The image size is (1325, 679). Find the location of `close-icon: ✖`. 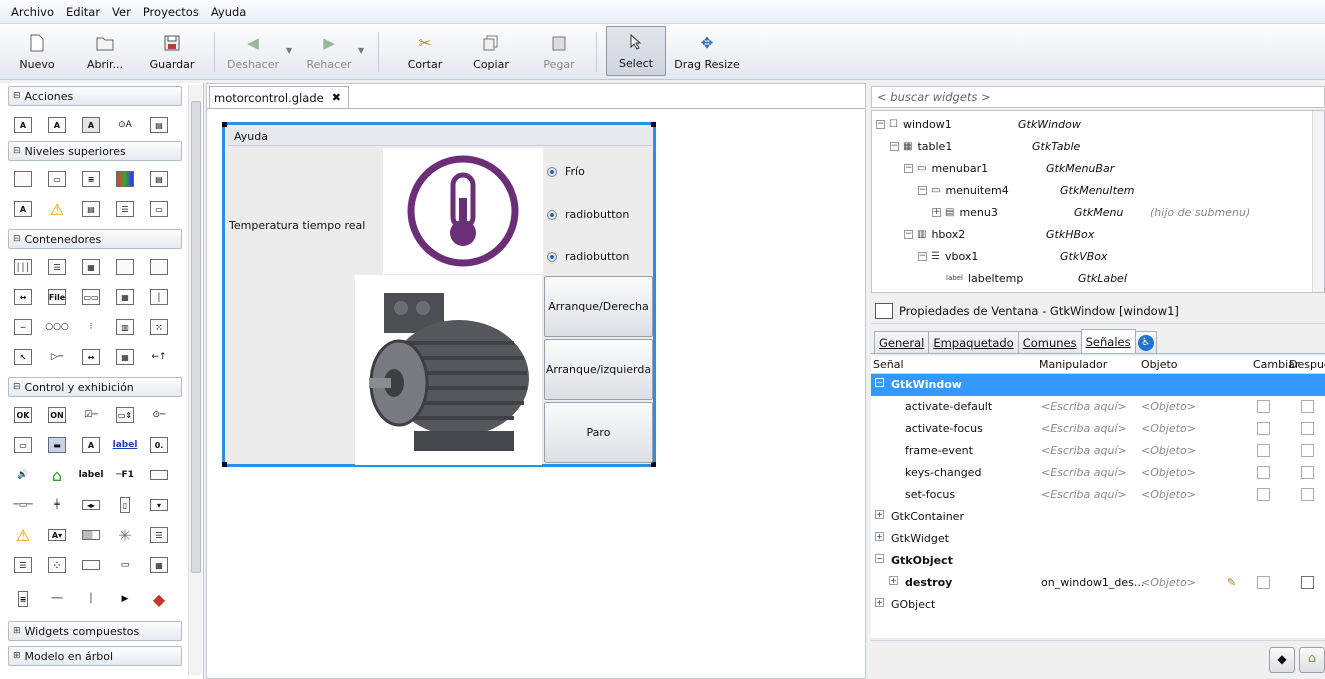

close-icon: ✖ is located at coordinates (336, 97).